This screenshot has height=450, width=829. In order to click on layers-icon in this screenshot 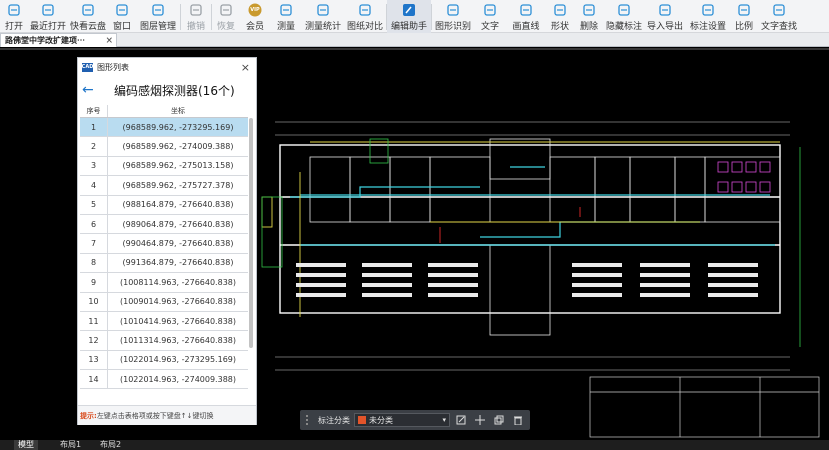, I will do `click(158, 10)`.